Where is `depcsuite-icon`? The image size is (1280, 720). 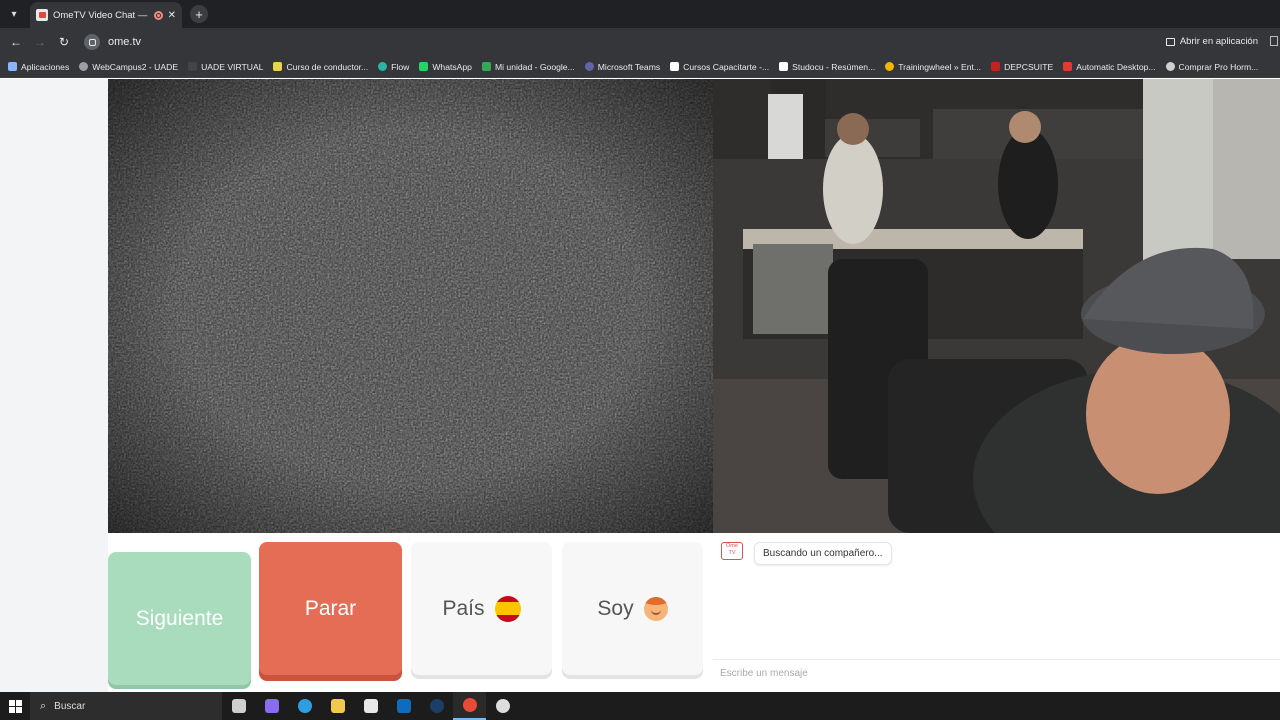 depcsuite-icon is located at coordinates (996, 66).